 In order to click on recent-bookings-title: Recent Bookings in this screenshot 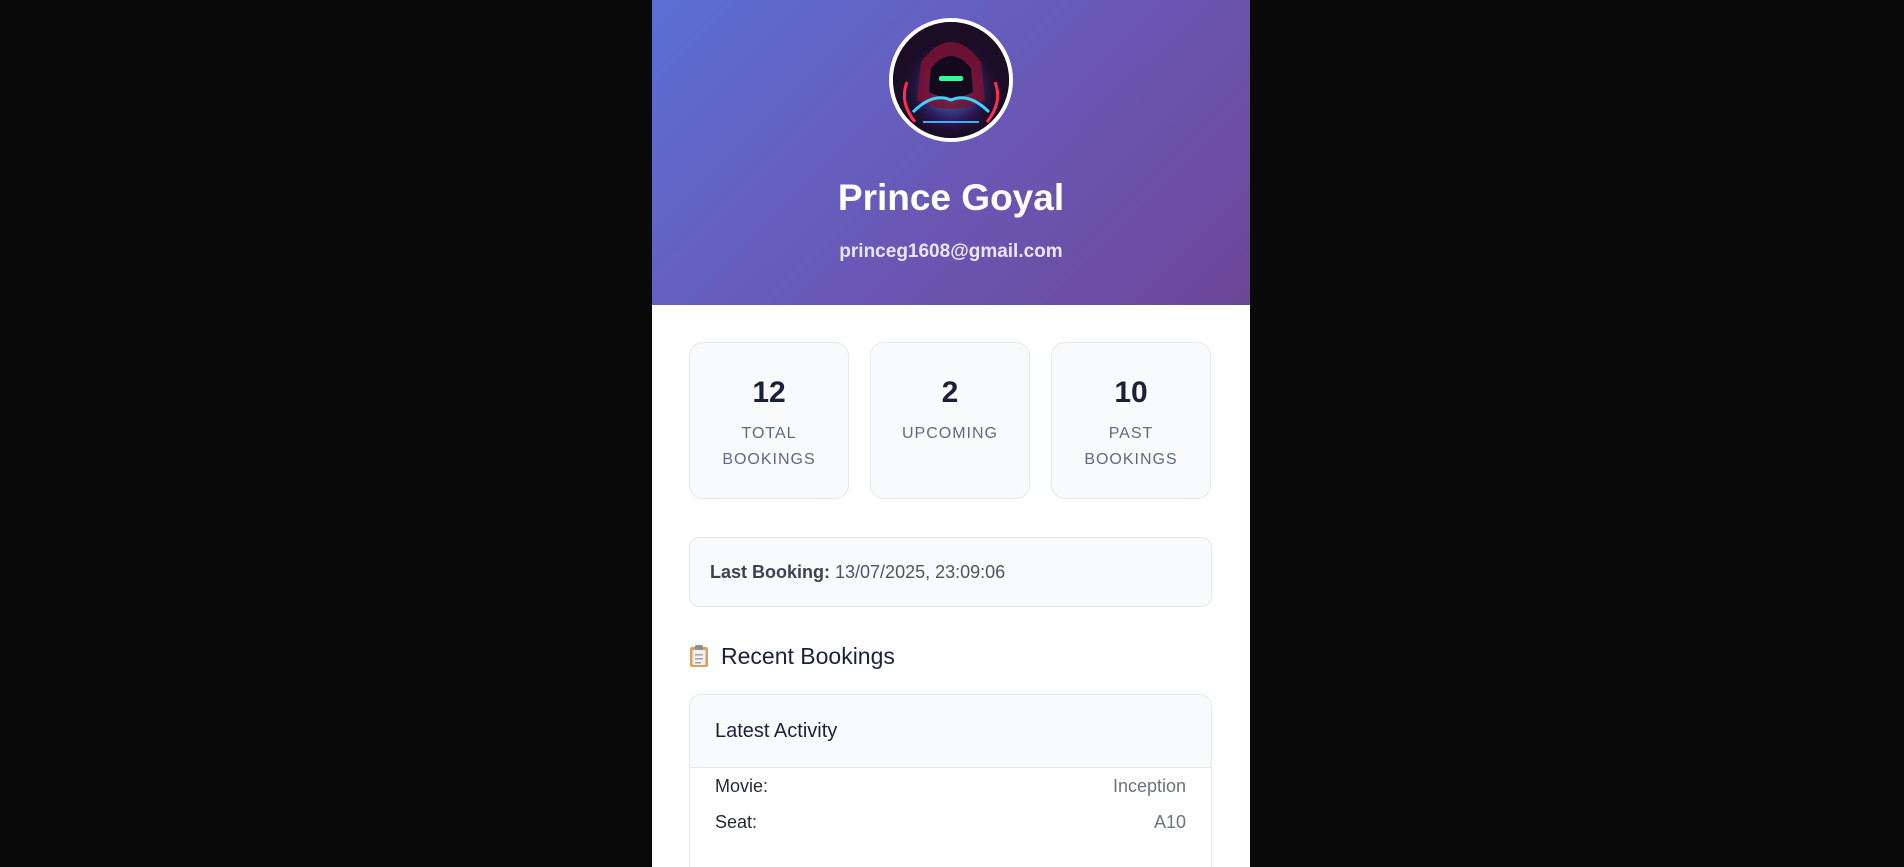, I will do `click(808, 655)`.